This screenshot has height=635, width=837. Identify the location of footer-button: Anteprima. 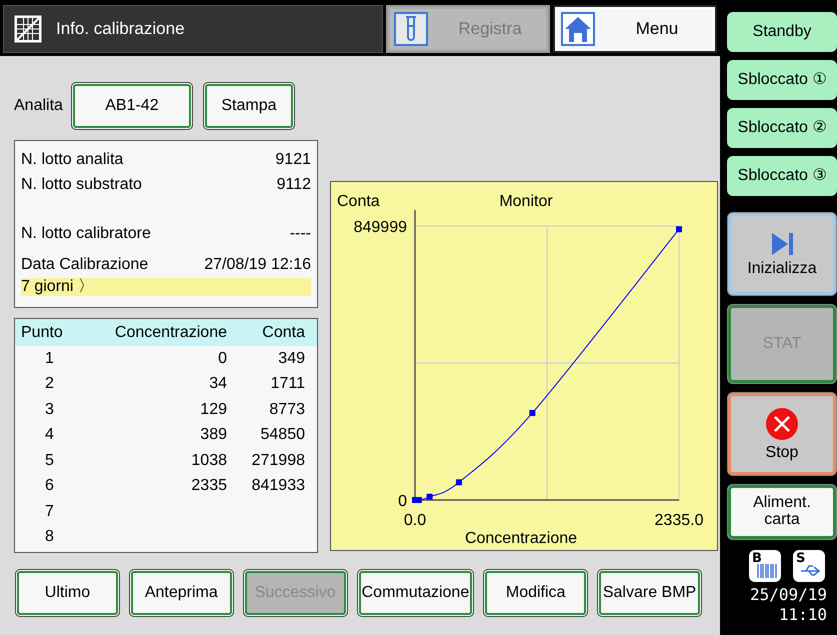
(181, 593).